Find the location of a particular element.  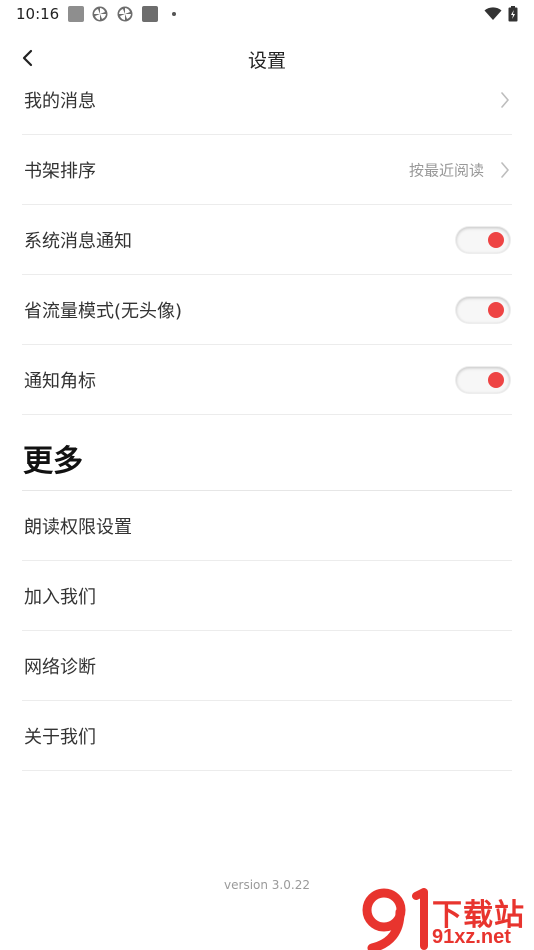

list-item-label: 加入我们 is located at coordinates (60, 597).